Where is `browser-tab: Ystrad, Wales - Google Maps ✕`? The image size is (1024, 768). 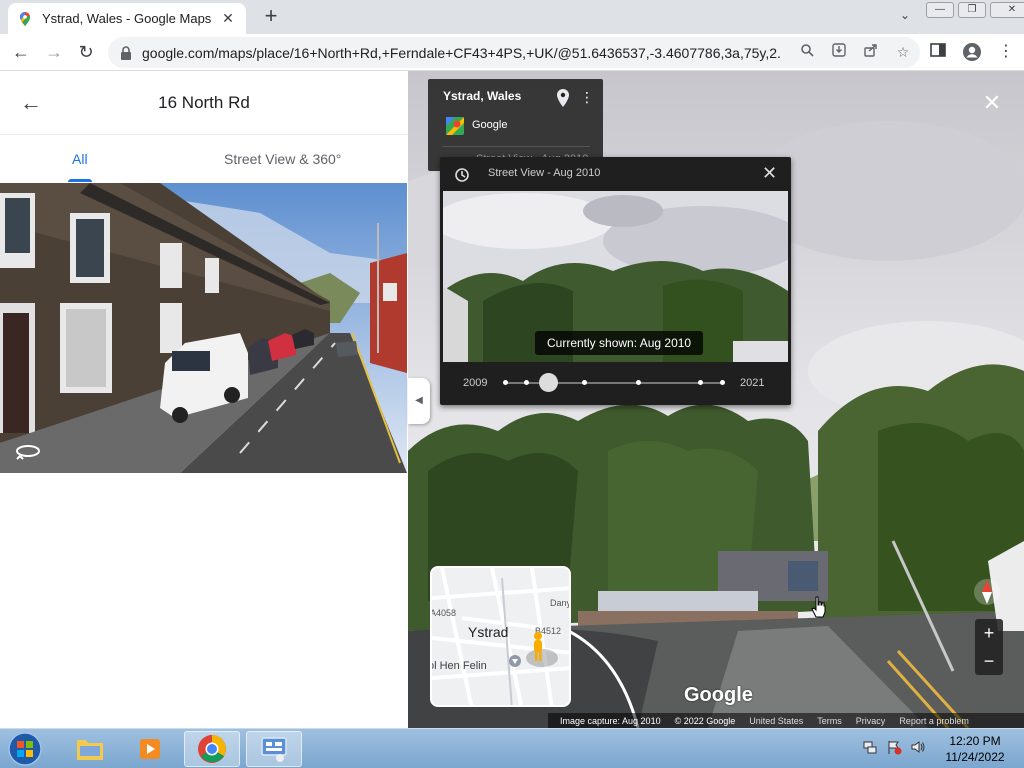 browser-tab: Ystrad, Wales - Google Maps ✕ is located at coordinates (127, 18).